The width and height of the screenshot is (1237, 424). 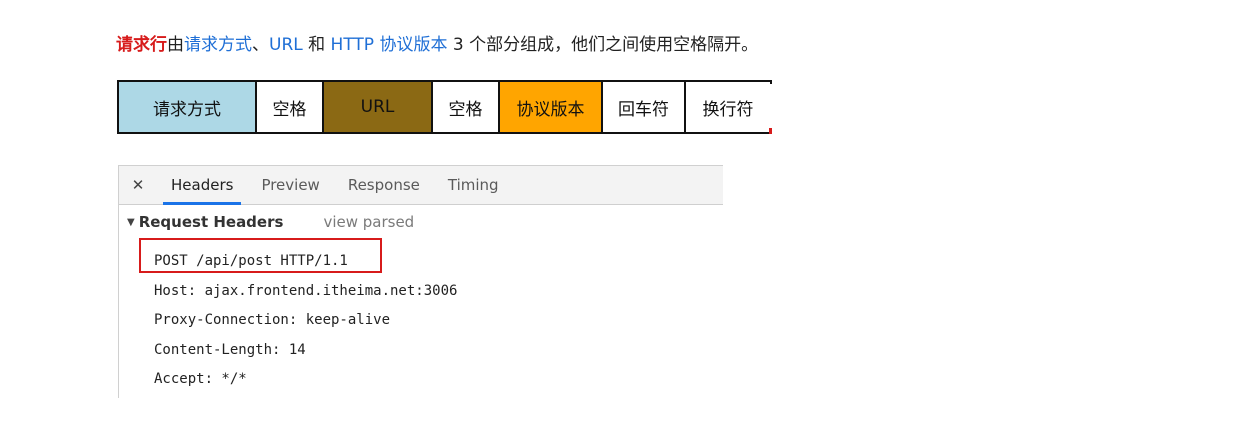 I want to click on header-line: Host: ajax.frontend.itheima.net:3006, so click(x=306, y=290).